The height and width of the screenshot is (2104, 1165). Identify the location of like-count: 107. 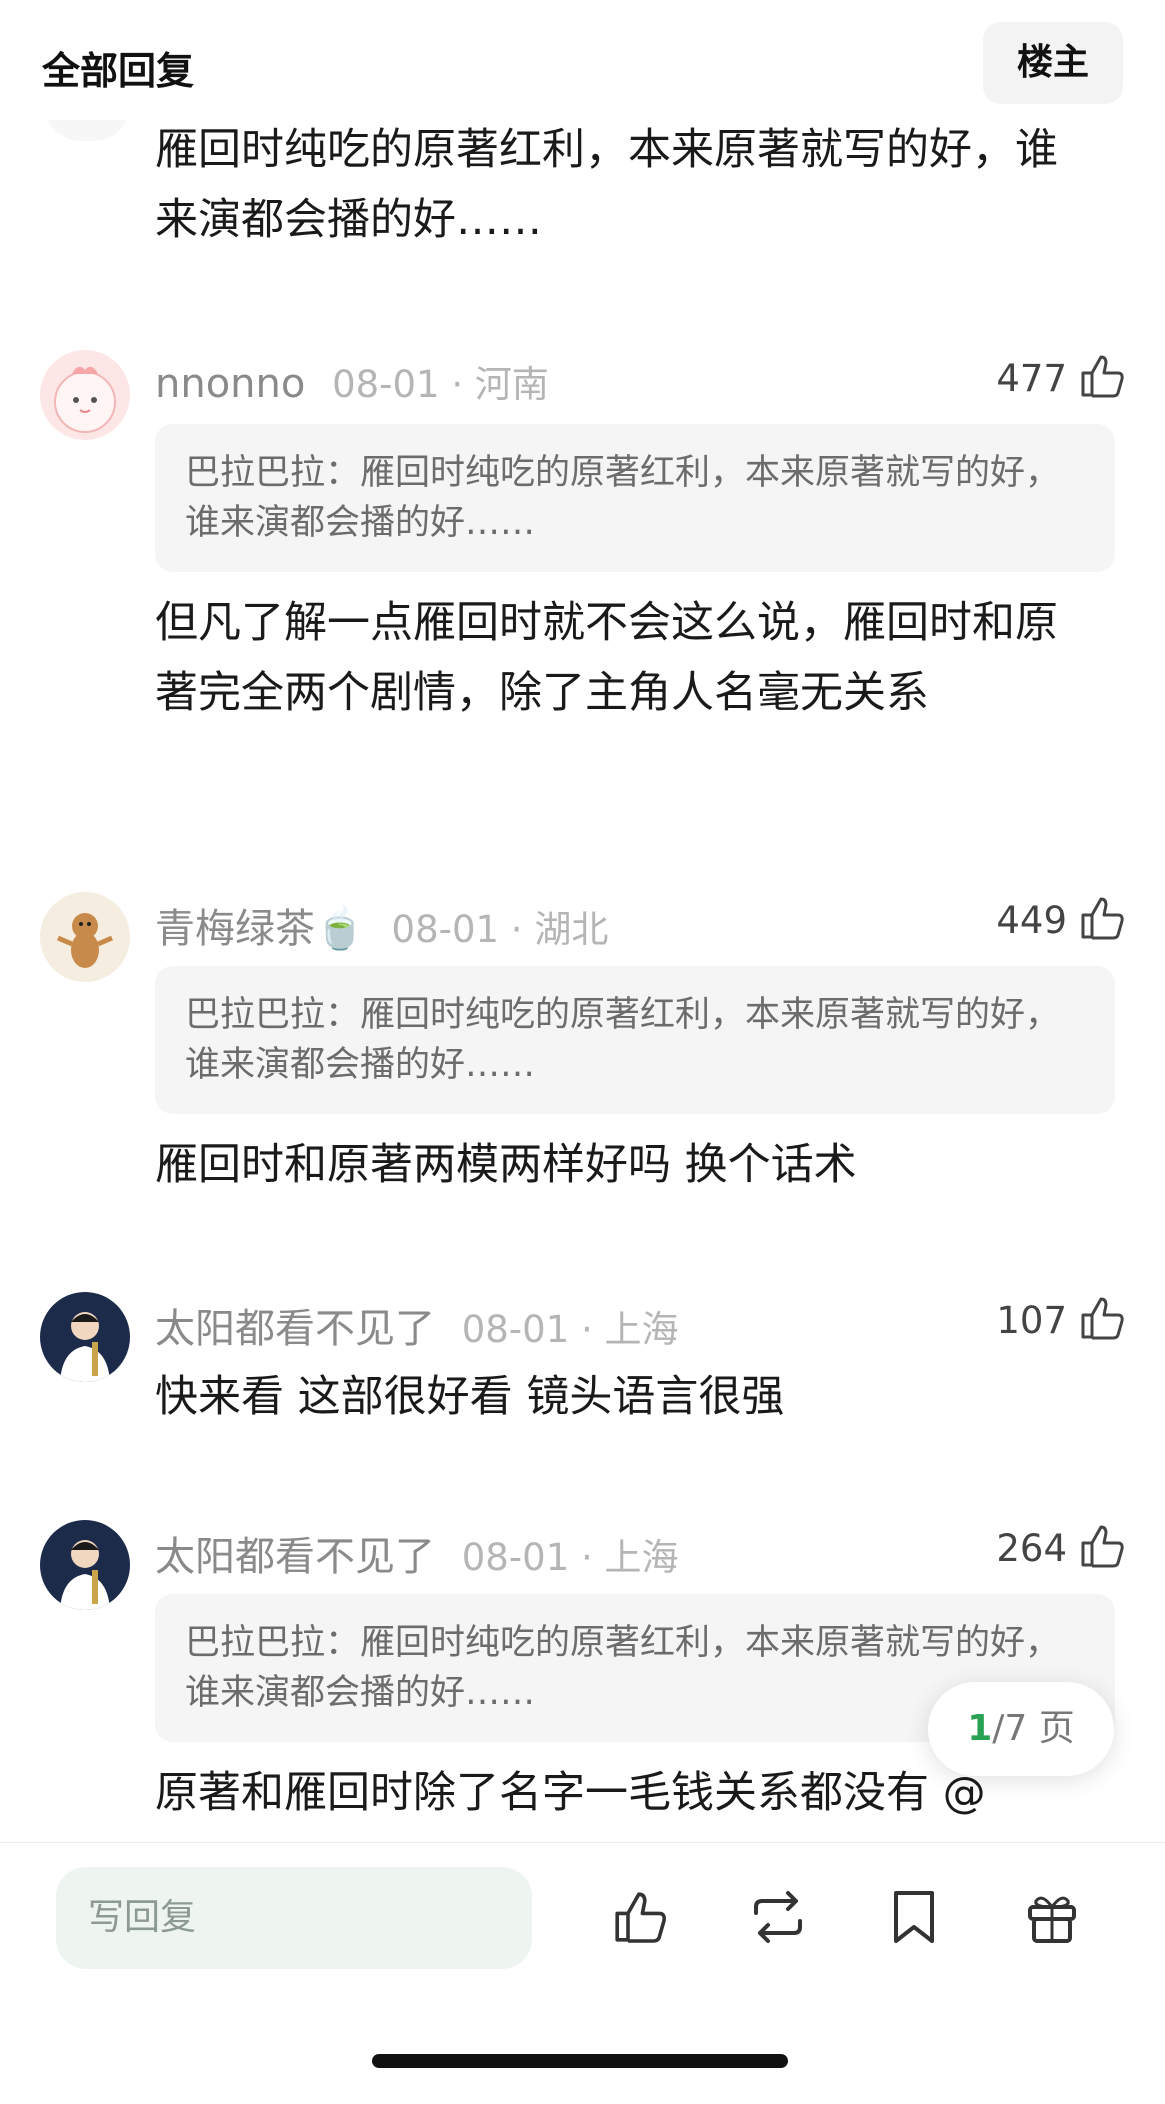
(1031, 1320).